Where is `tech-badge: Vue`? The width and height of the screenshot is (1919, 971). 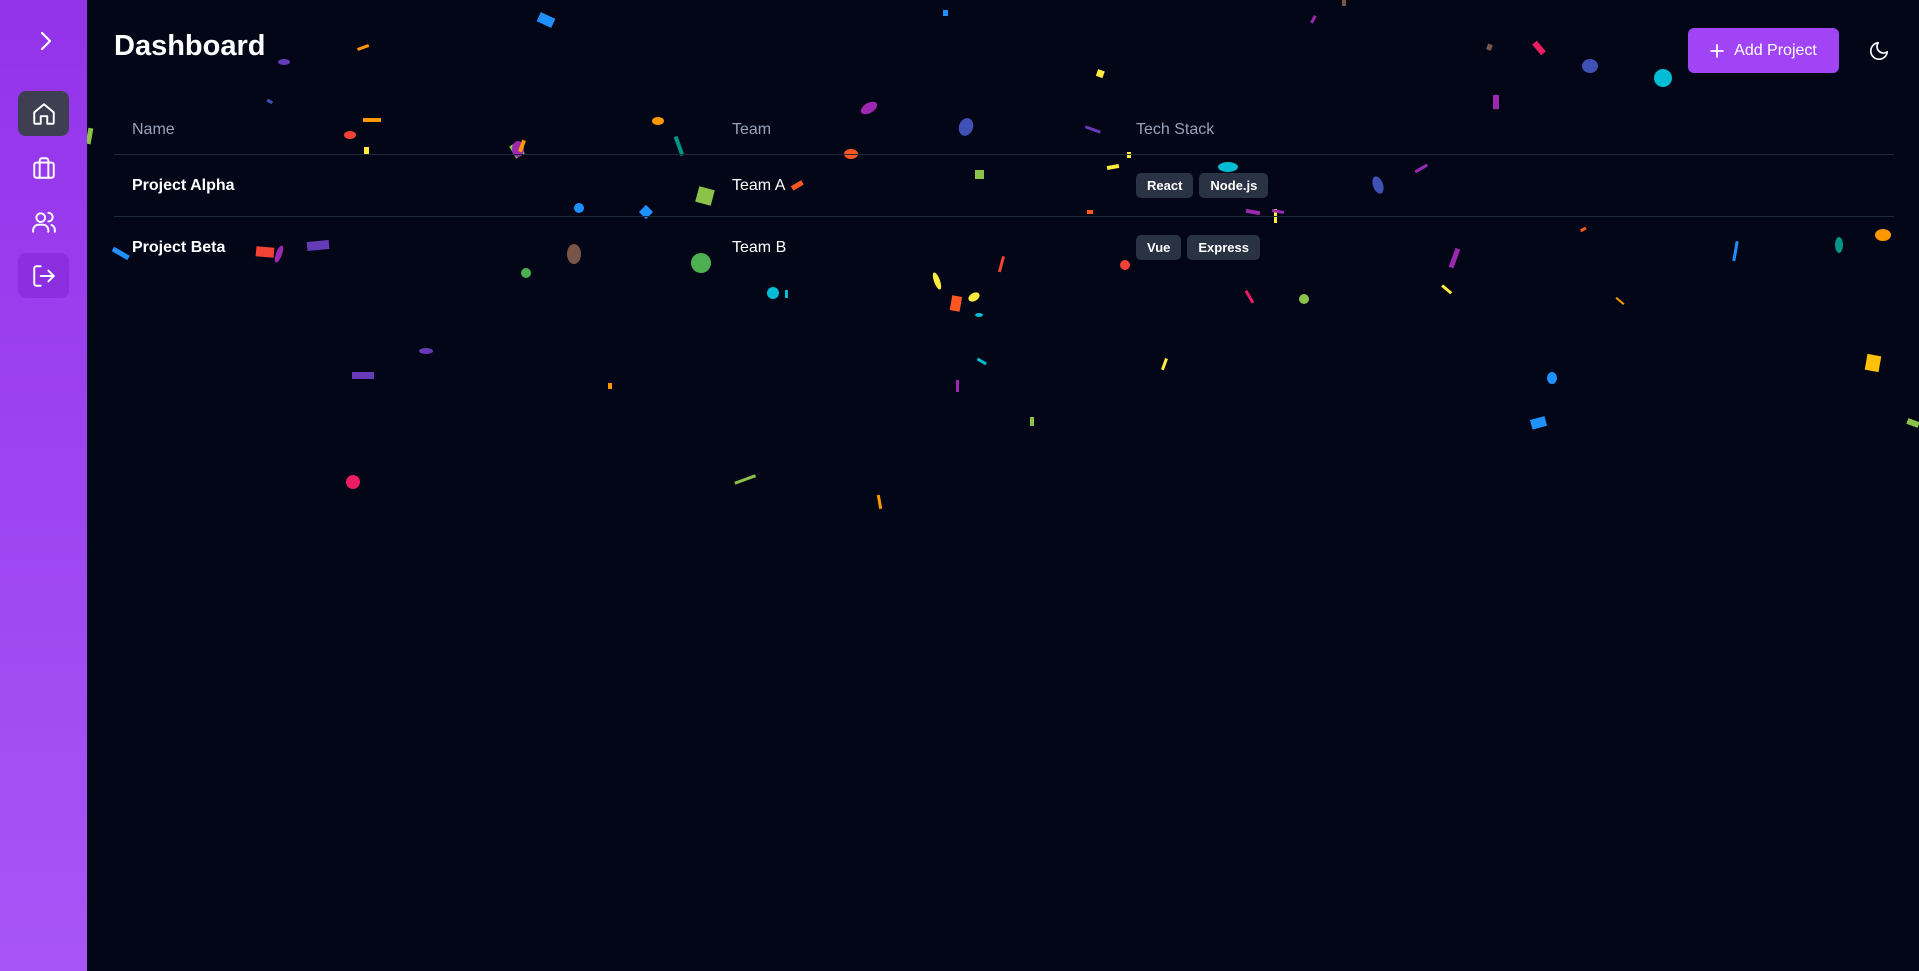
tech-badge: Vue is located at coordinates (1159, 247).